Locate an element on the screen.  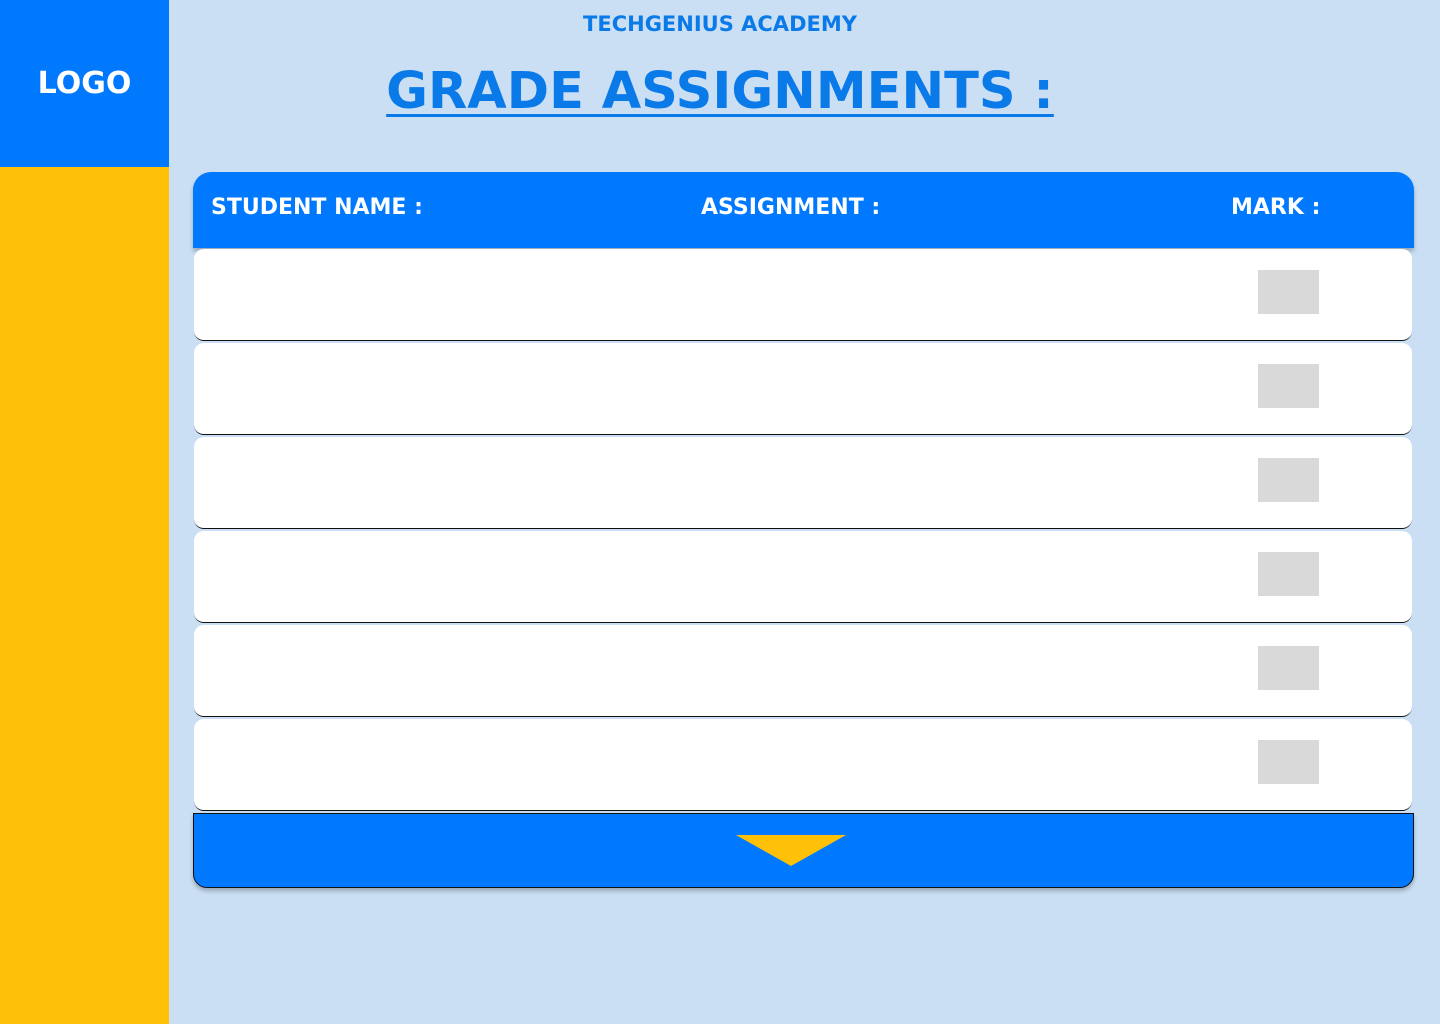
page-title: GRADE ASSIGNMENTS : is located at coordinates (720, 91).